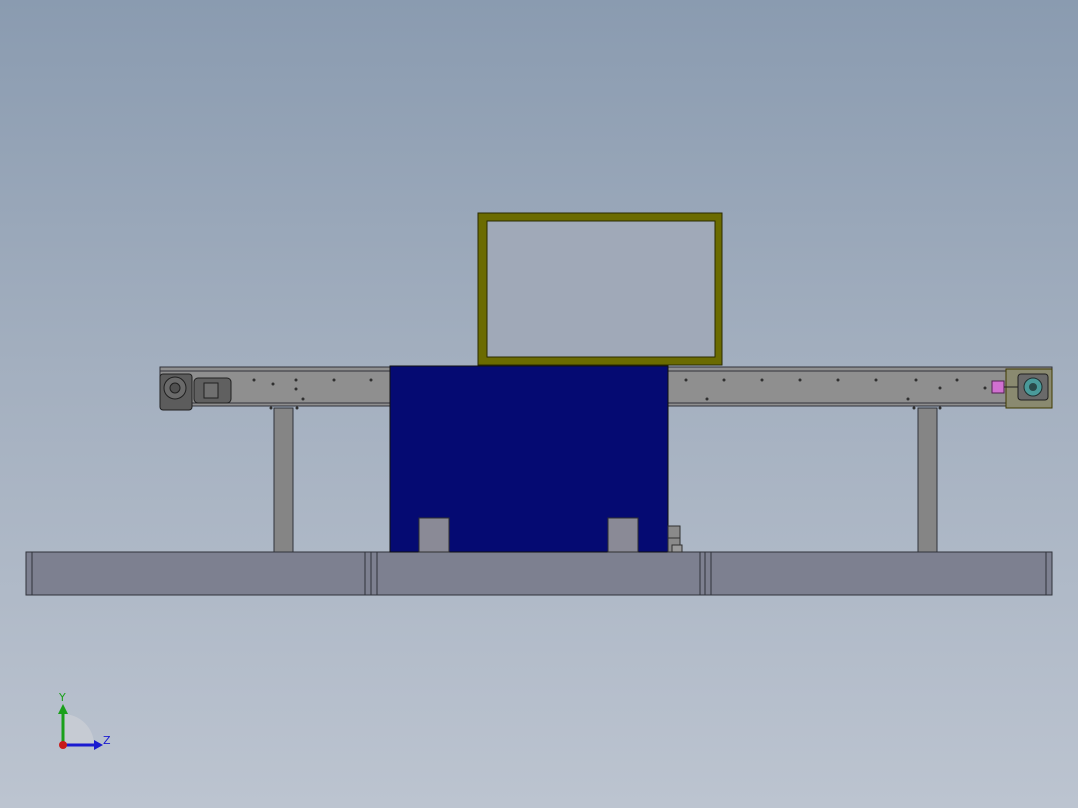 Image resolution: width=1078 pixels, height=808 pixels. I want to click on base-rail-left, so click(198, 573).